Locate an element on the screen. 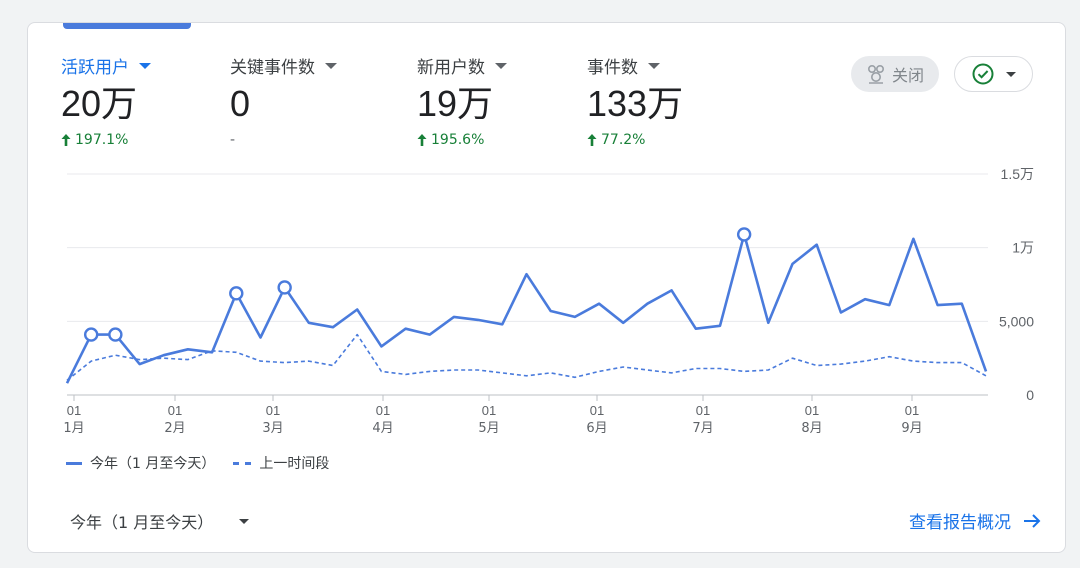 The height and width of the screenshot is (568, 1080). legend-label: 上一时间段 is located at coordinates (294, 464).